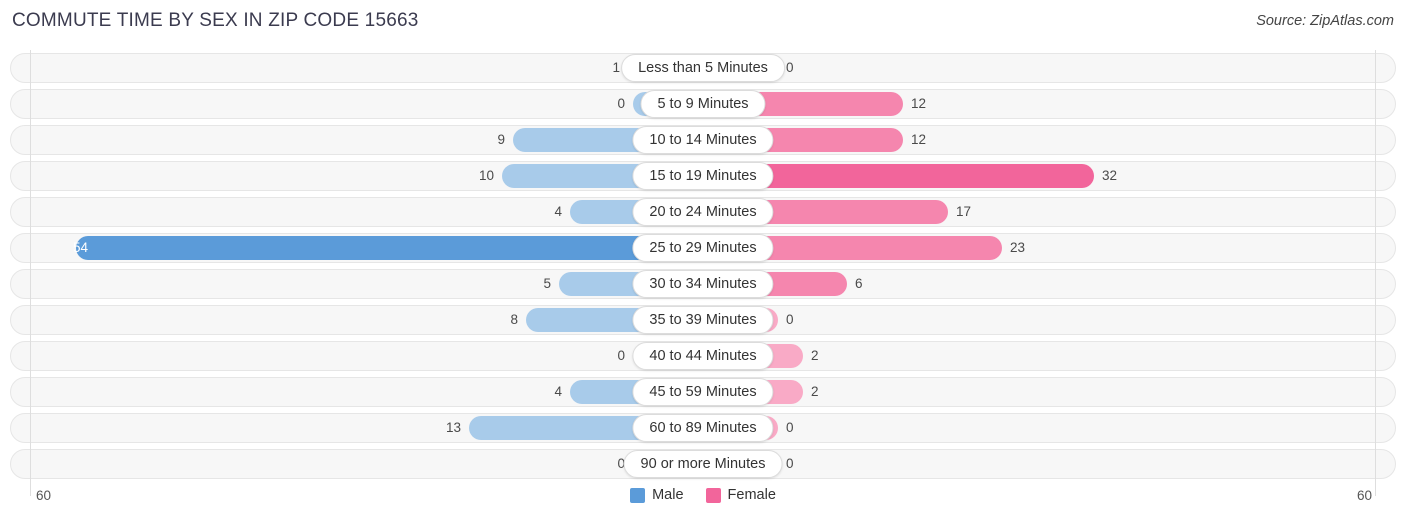 The image size is (1406, 523). I want to click on table-row: 9 12 10 to 14 Minutes, so click(703, 140).